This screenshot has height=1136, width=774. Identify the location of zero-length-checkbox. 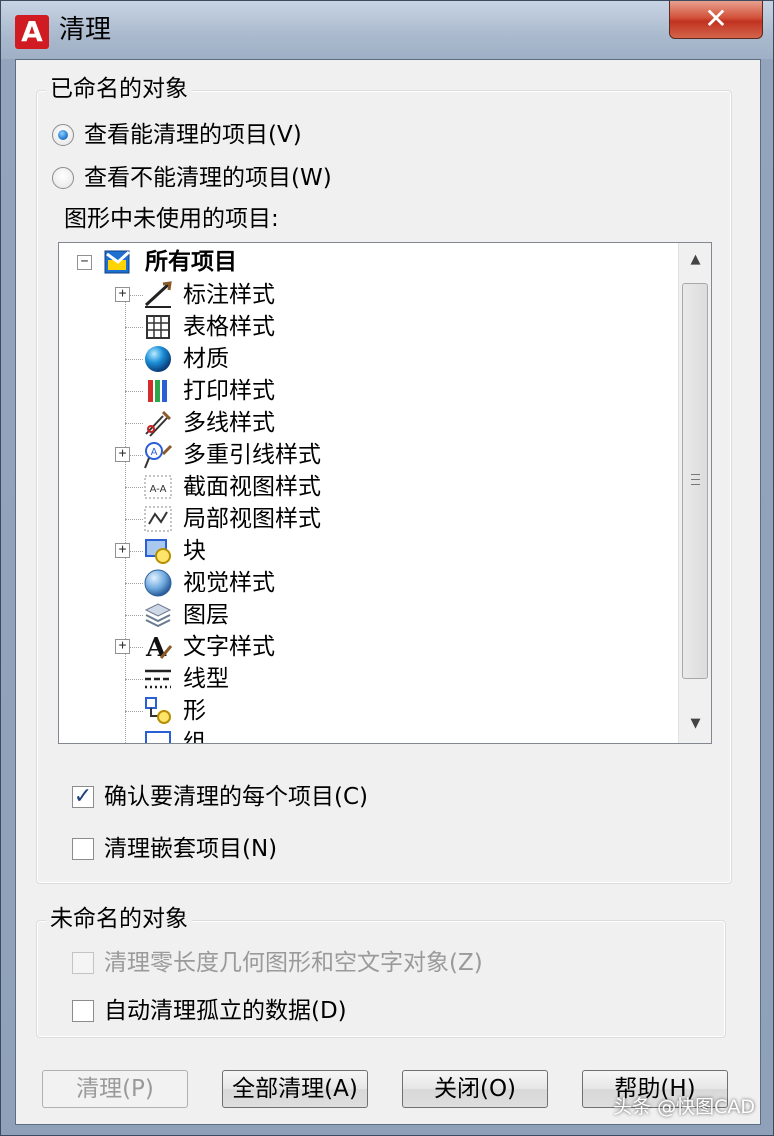
(83, 963).